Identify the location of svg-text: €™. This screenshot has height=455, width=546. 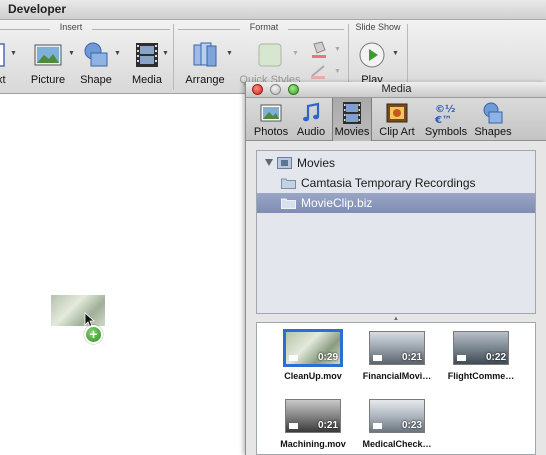
(443, 120).